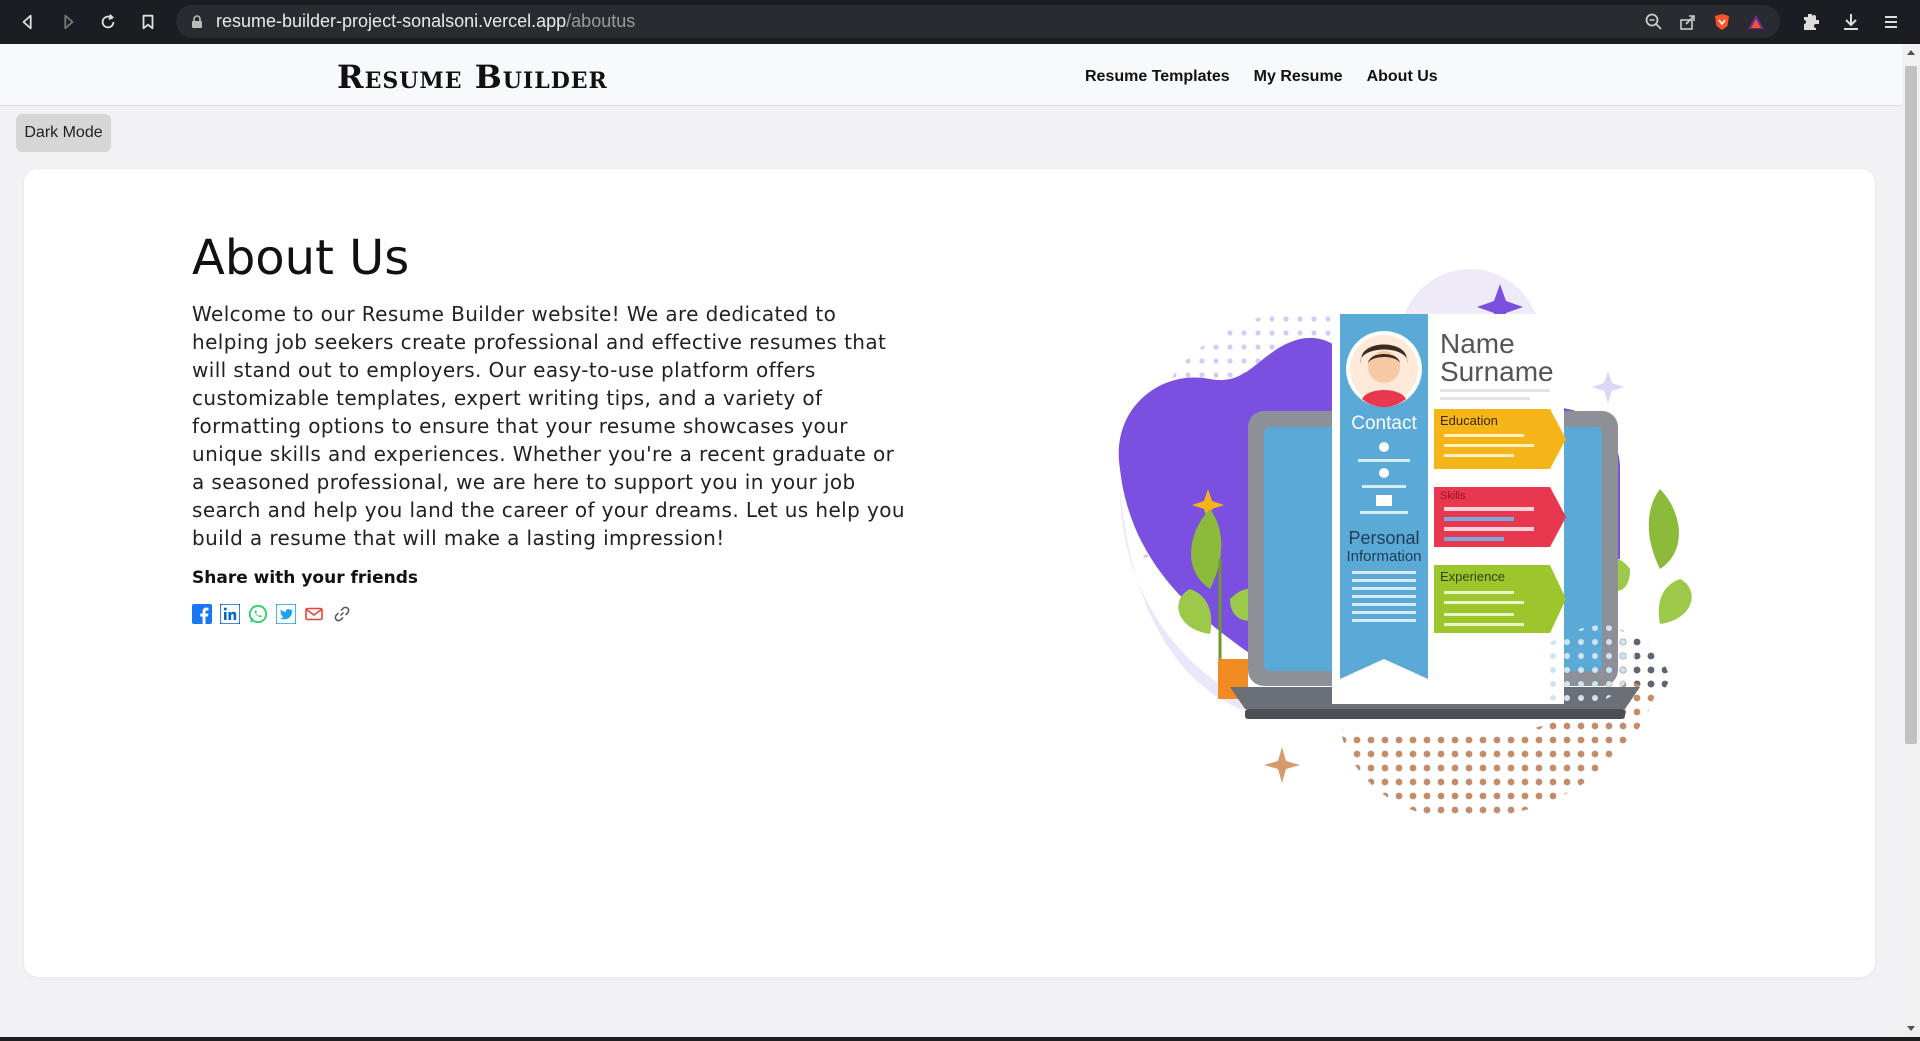 Image resolution: width=1920 pixels, height=1041 pixels. I want to click on nav-about-us: About Us, so click(1402, 77).